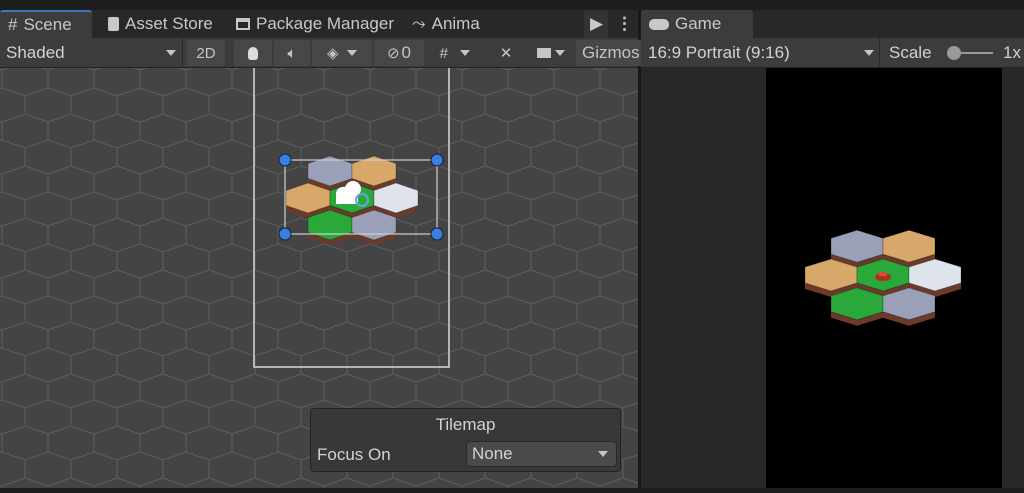  What do you see at coordinates (342, 53) in the screenshot?
I see `effects-dropdown: ◈` at bounding box center [342, 53].